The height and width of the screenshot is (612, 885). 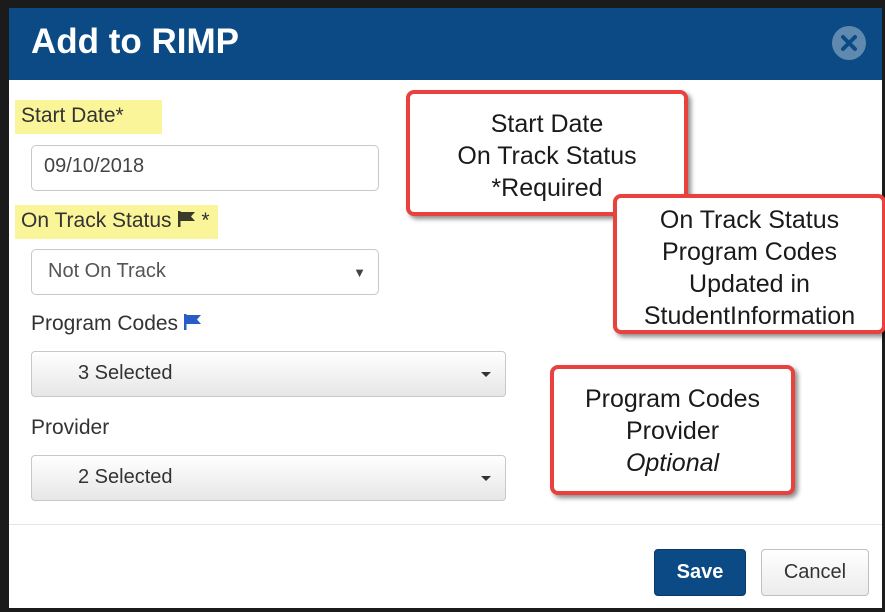 What do you see at coordinates (205, 220) in the screenshot?
I see `required-mark: *` at bounding box center [205, 220].